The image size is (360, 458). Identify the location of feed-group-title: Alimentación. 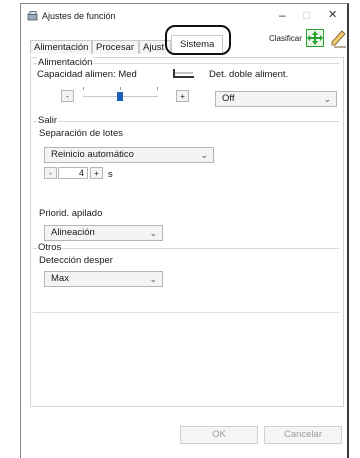
(65, 62).